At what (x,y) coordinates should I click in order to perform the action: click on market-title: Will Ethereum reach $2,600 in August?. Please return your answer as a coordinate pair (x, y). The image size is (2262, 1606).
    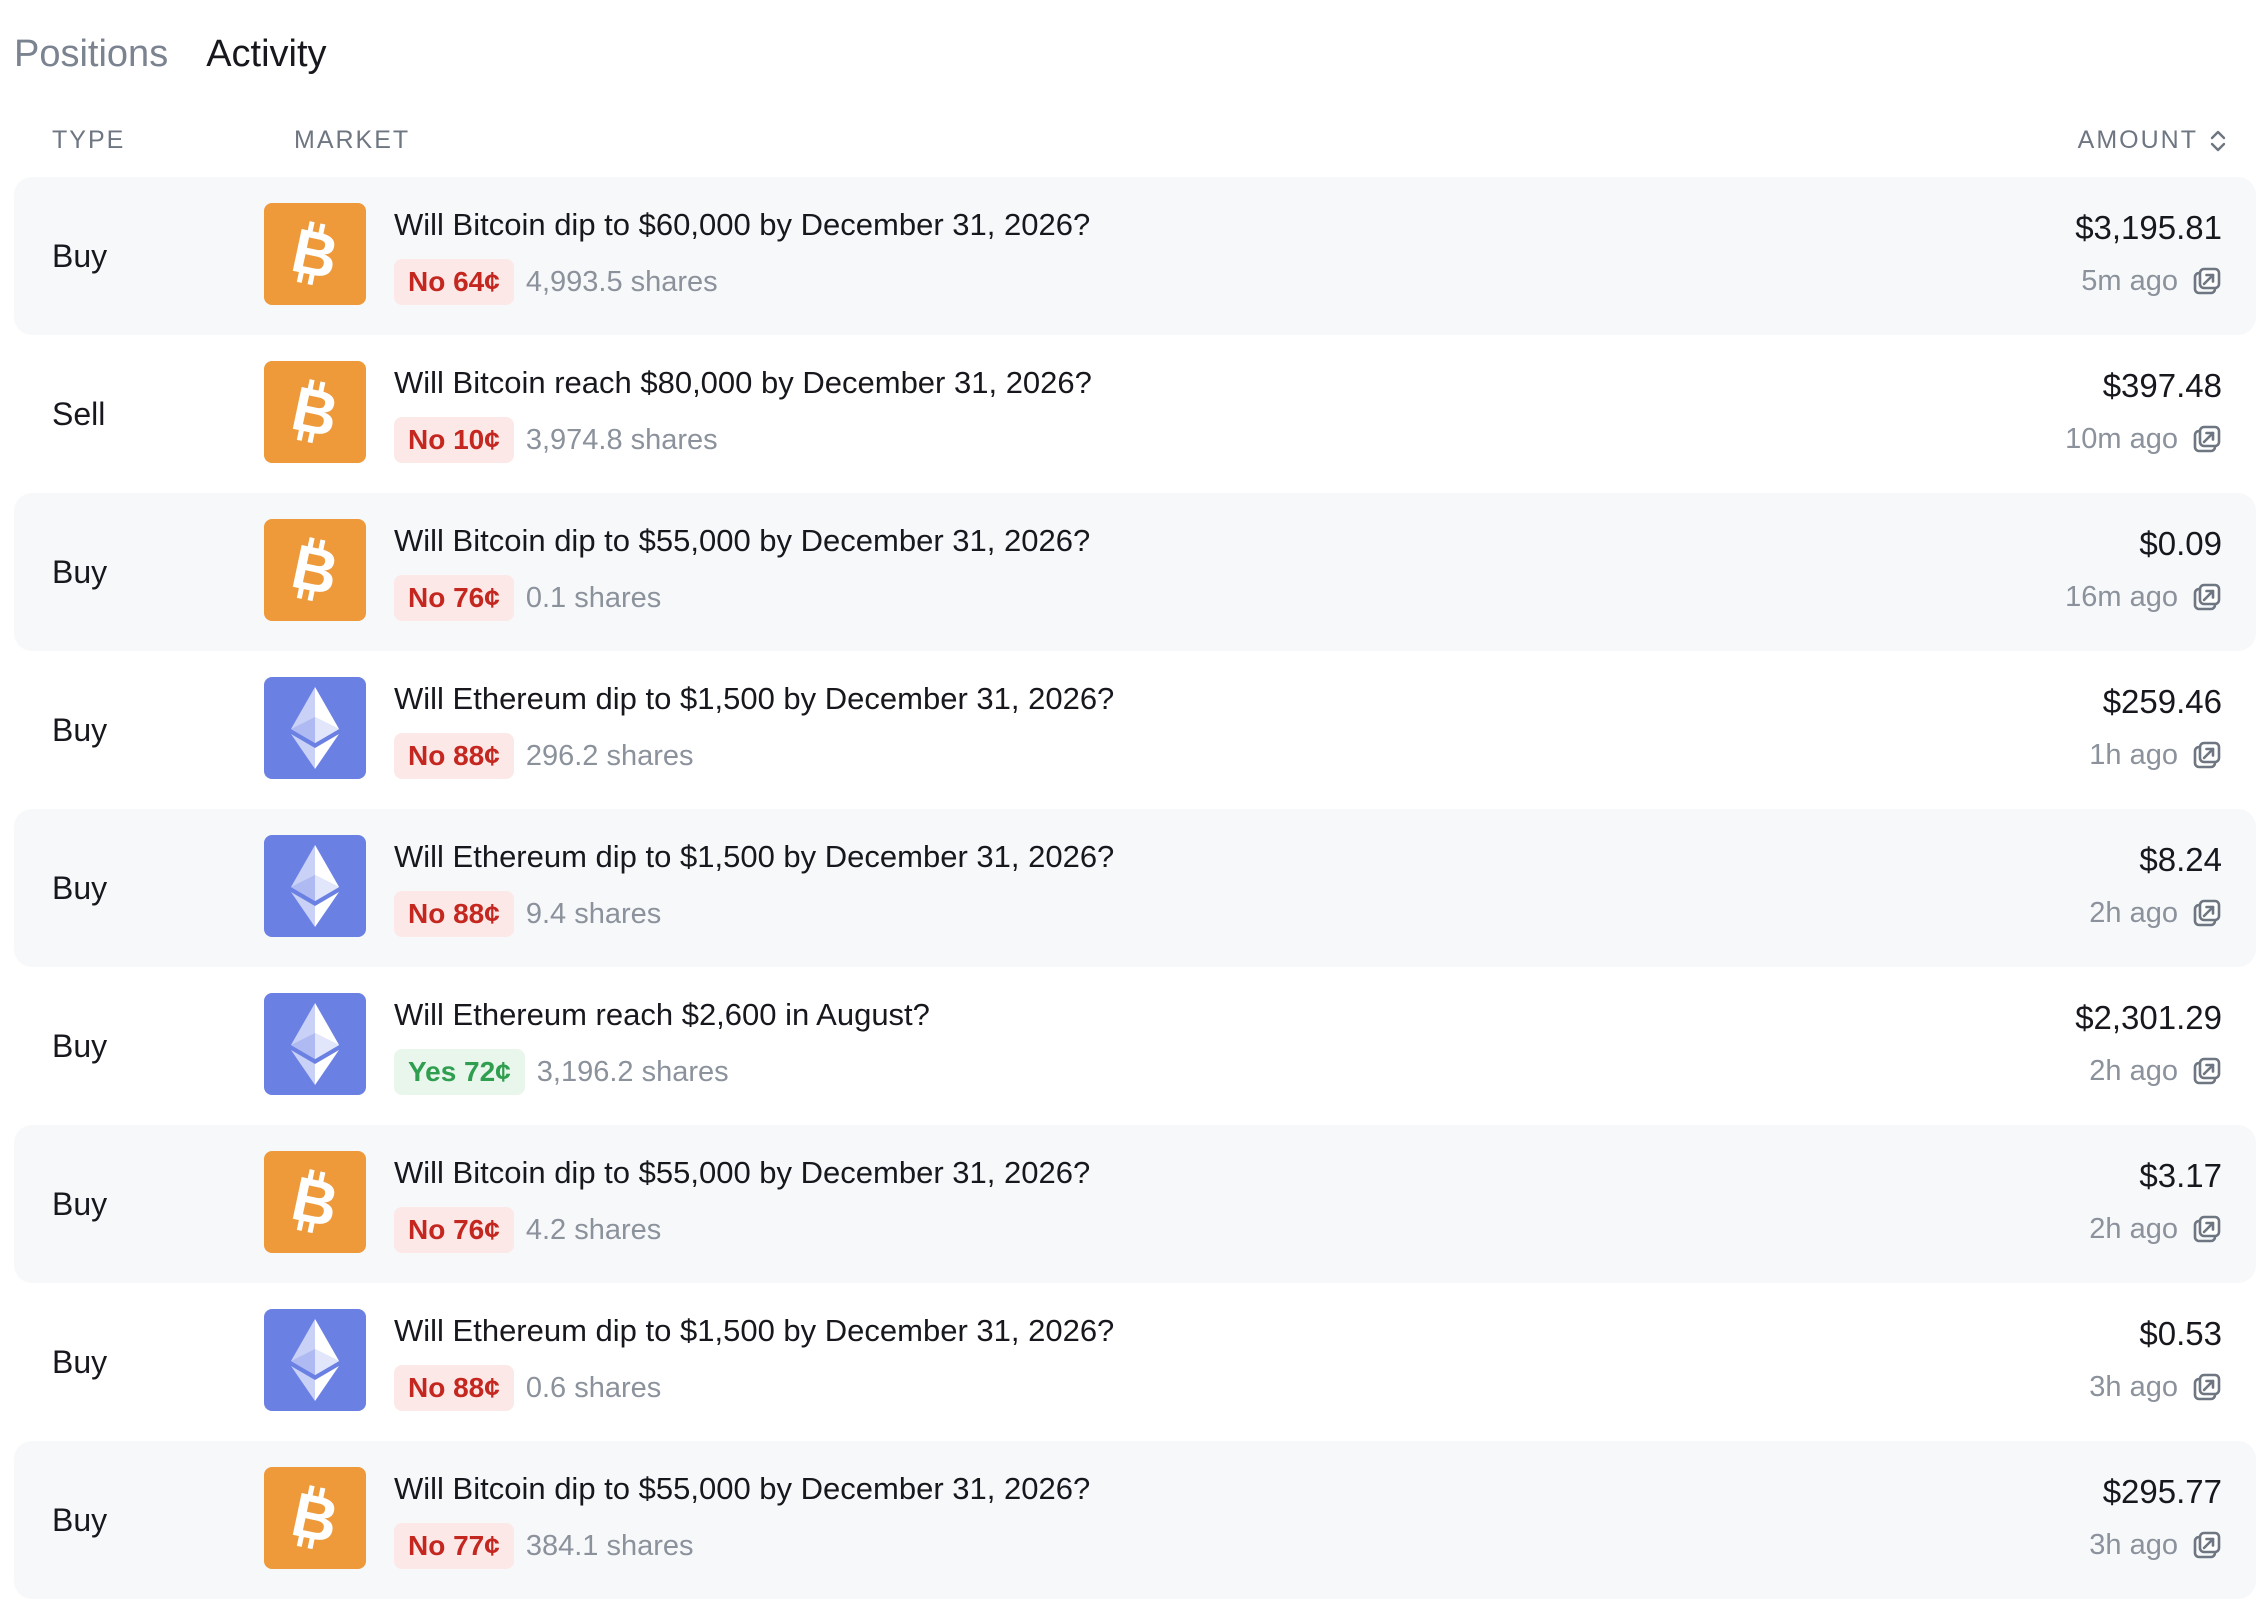
    Looking at the image, I should click on (662, 1015).